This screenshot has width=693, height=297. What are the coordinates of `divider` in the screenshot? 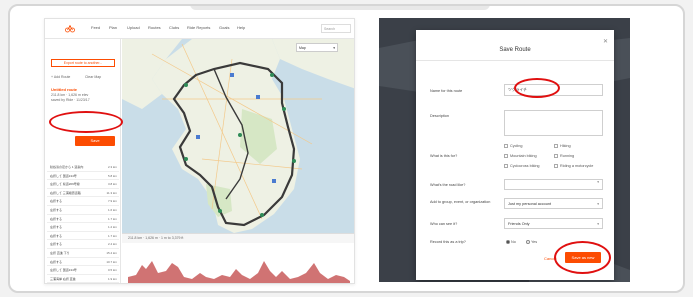 It's located at (515, 60).